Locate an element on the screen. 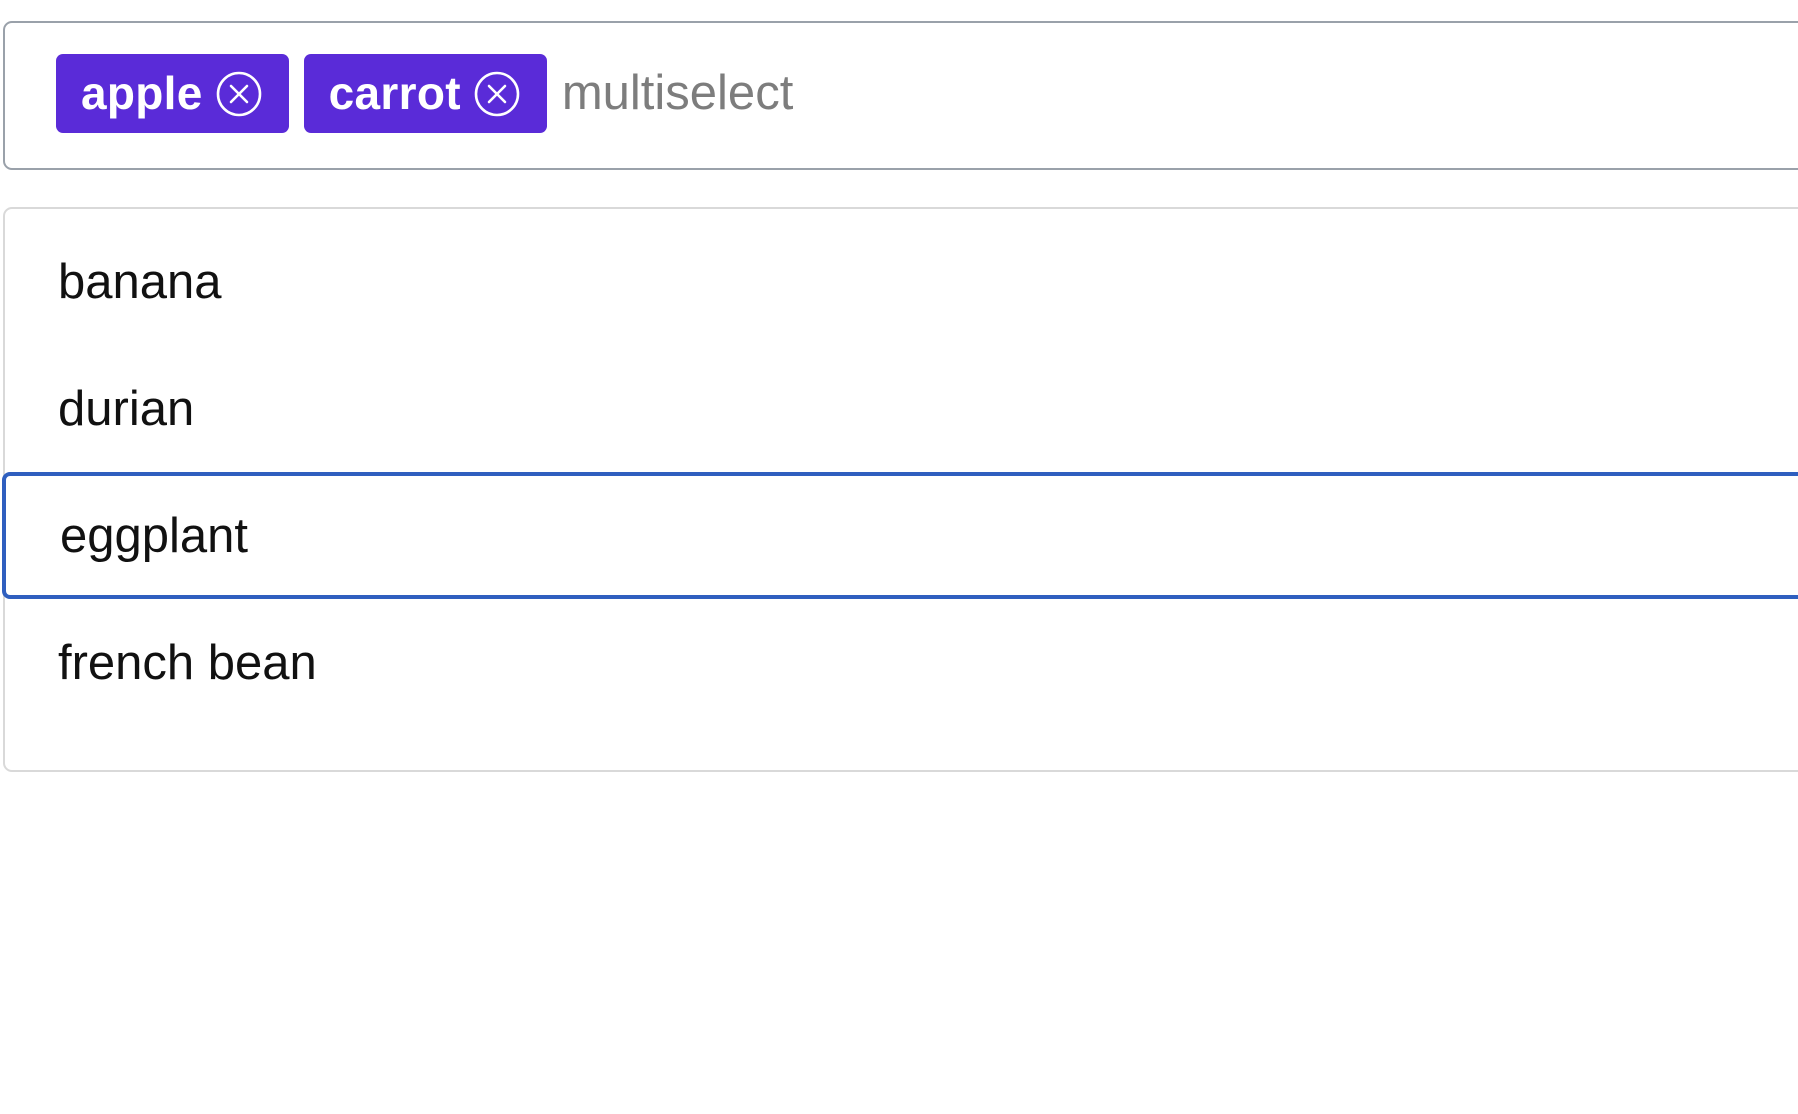 This screenshot has height=1114, width=1798. option-french-bean: french bean is located at coordinates (901, 662).